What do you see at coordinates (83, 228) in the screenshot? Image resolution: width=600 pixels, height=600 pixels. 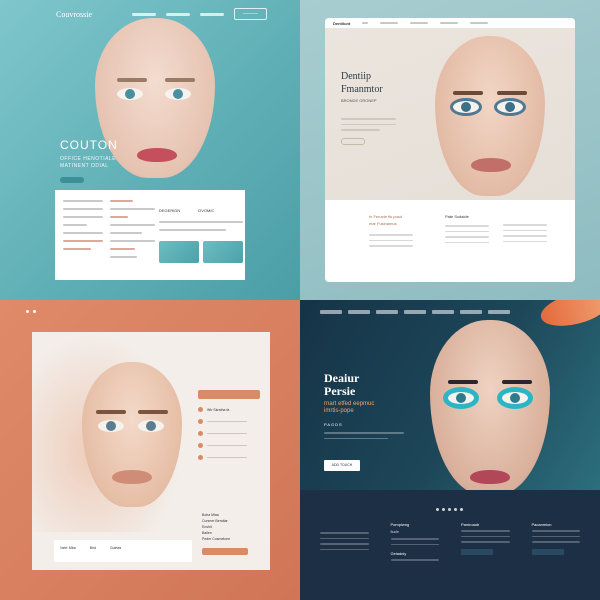 I see `card-left-column` at bounding box center [83, 228].